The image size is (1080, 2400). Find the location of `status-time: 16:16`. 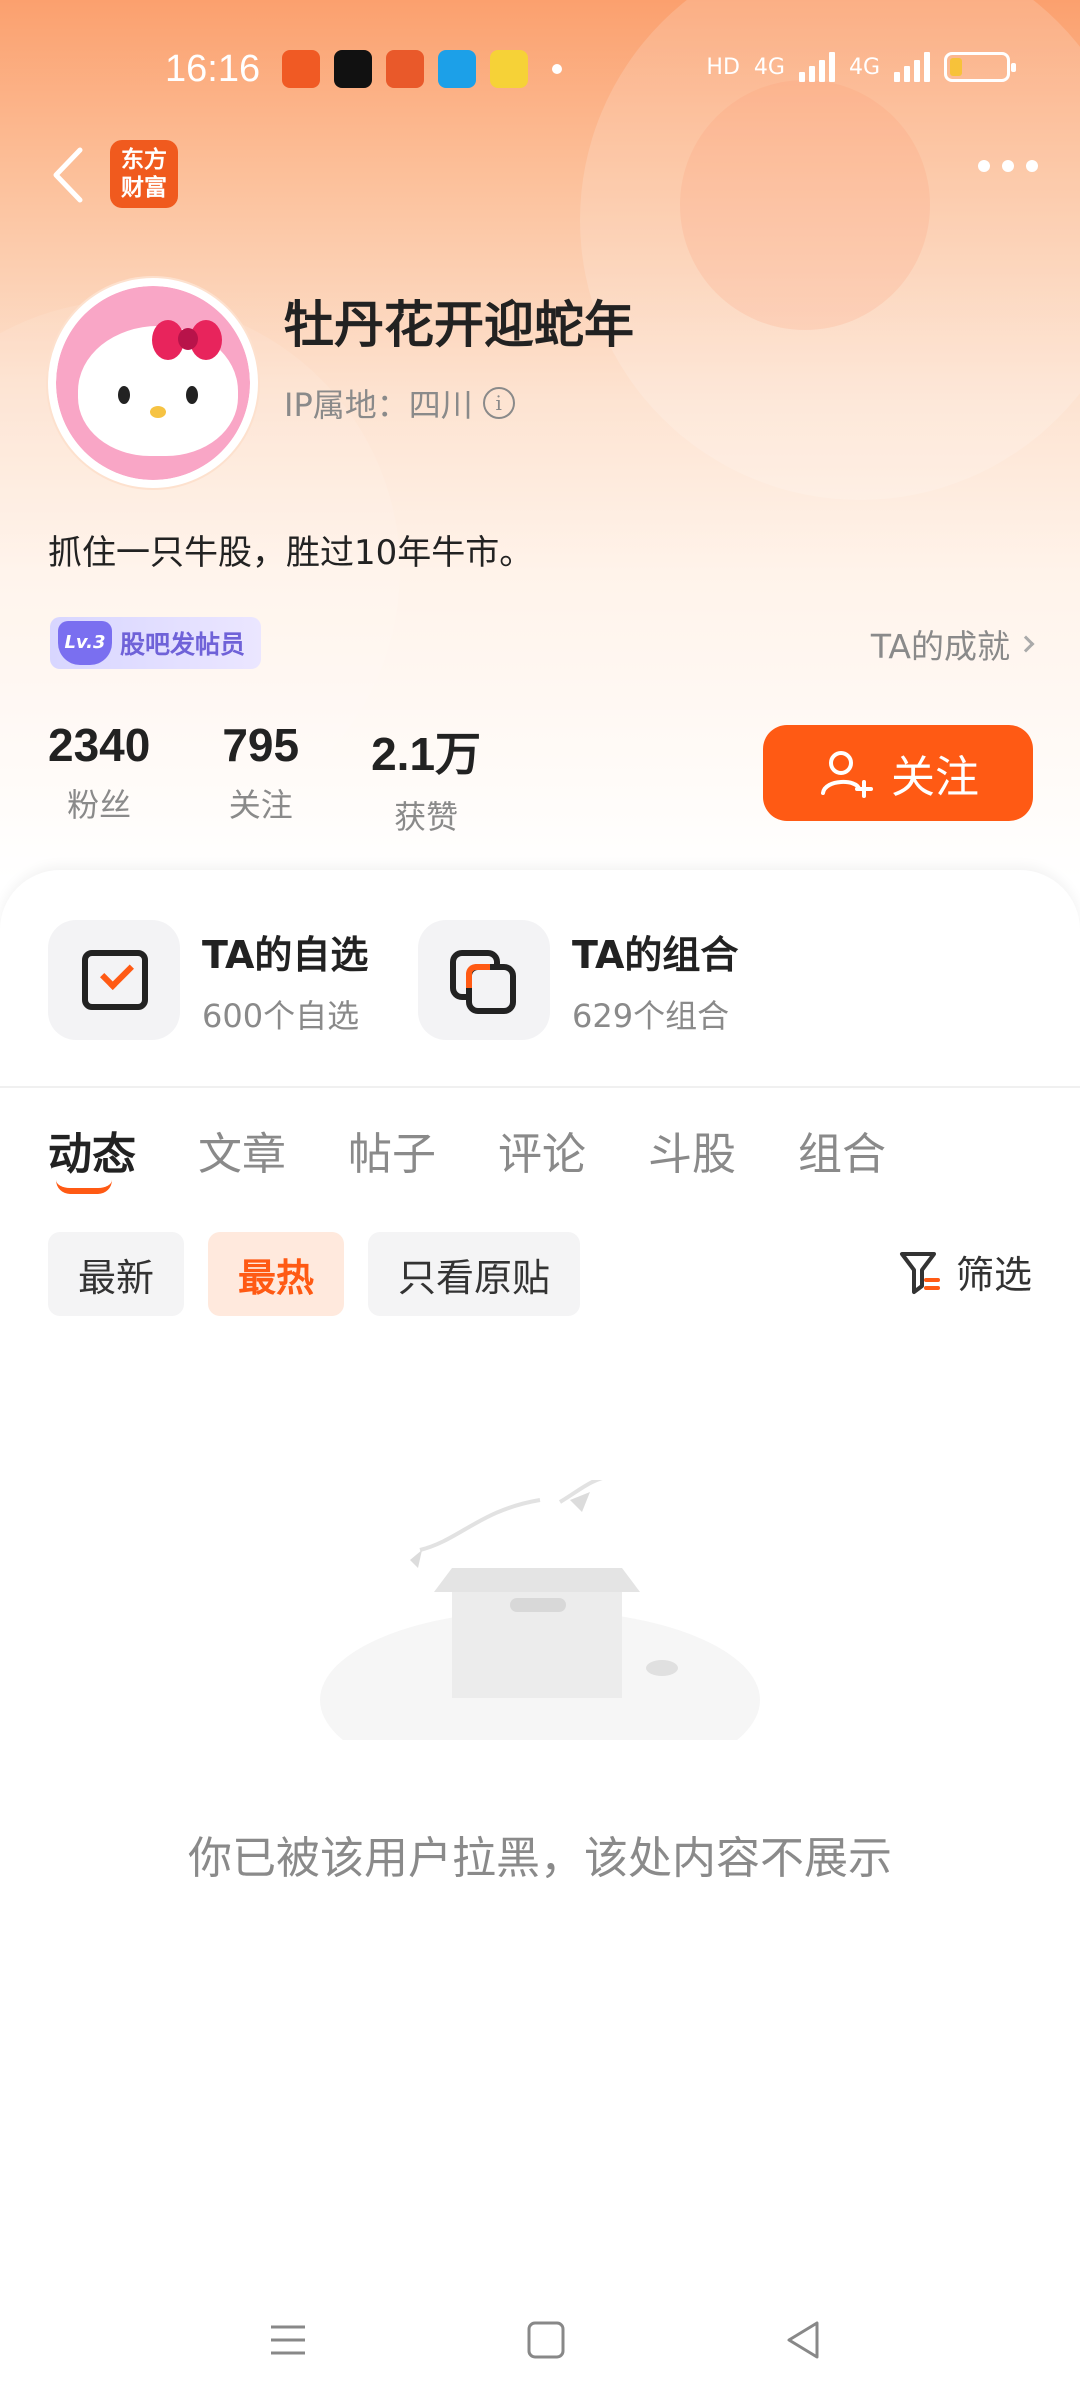

status-time: 16:16 is located at coordinates (213, 69).